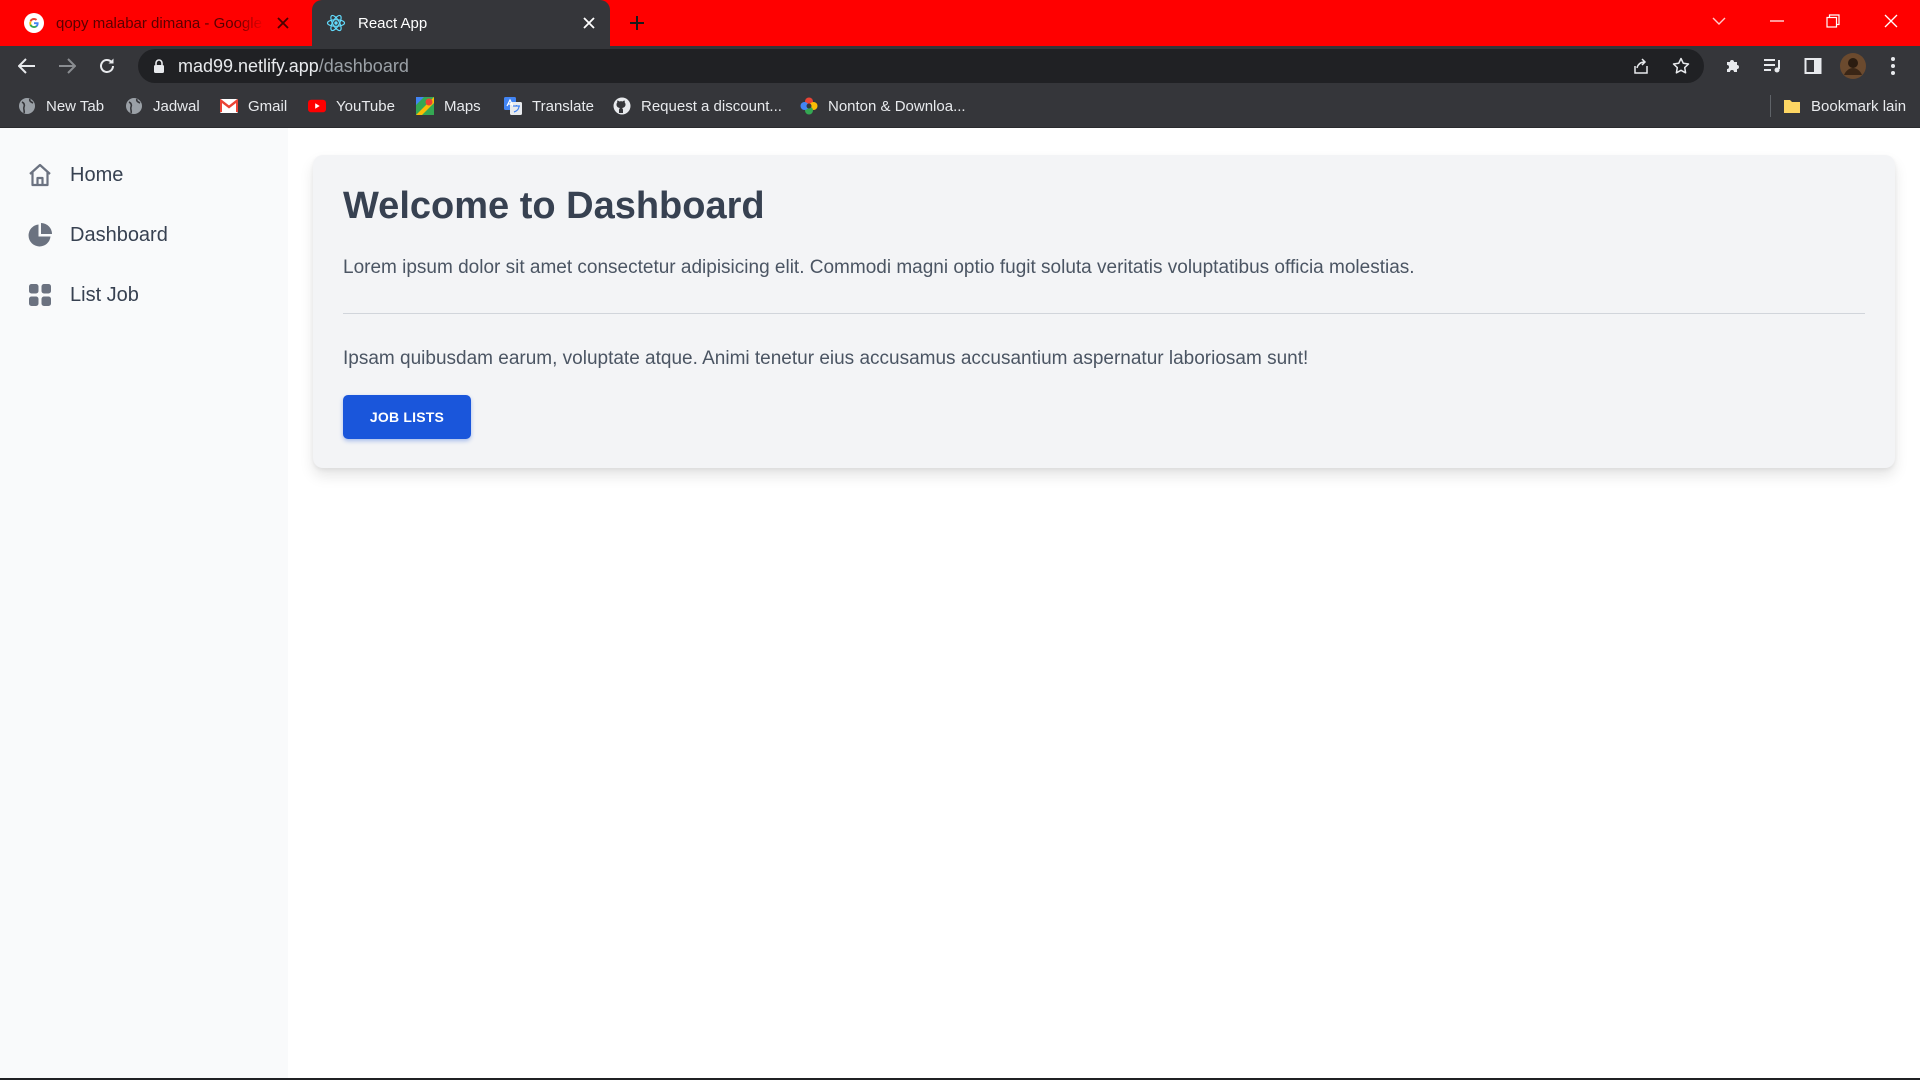  Describe the element at coordinates (161, 23) in the screenshot. I see `tab-title: qopy malabar dimana - Google S` at that location.